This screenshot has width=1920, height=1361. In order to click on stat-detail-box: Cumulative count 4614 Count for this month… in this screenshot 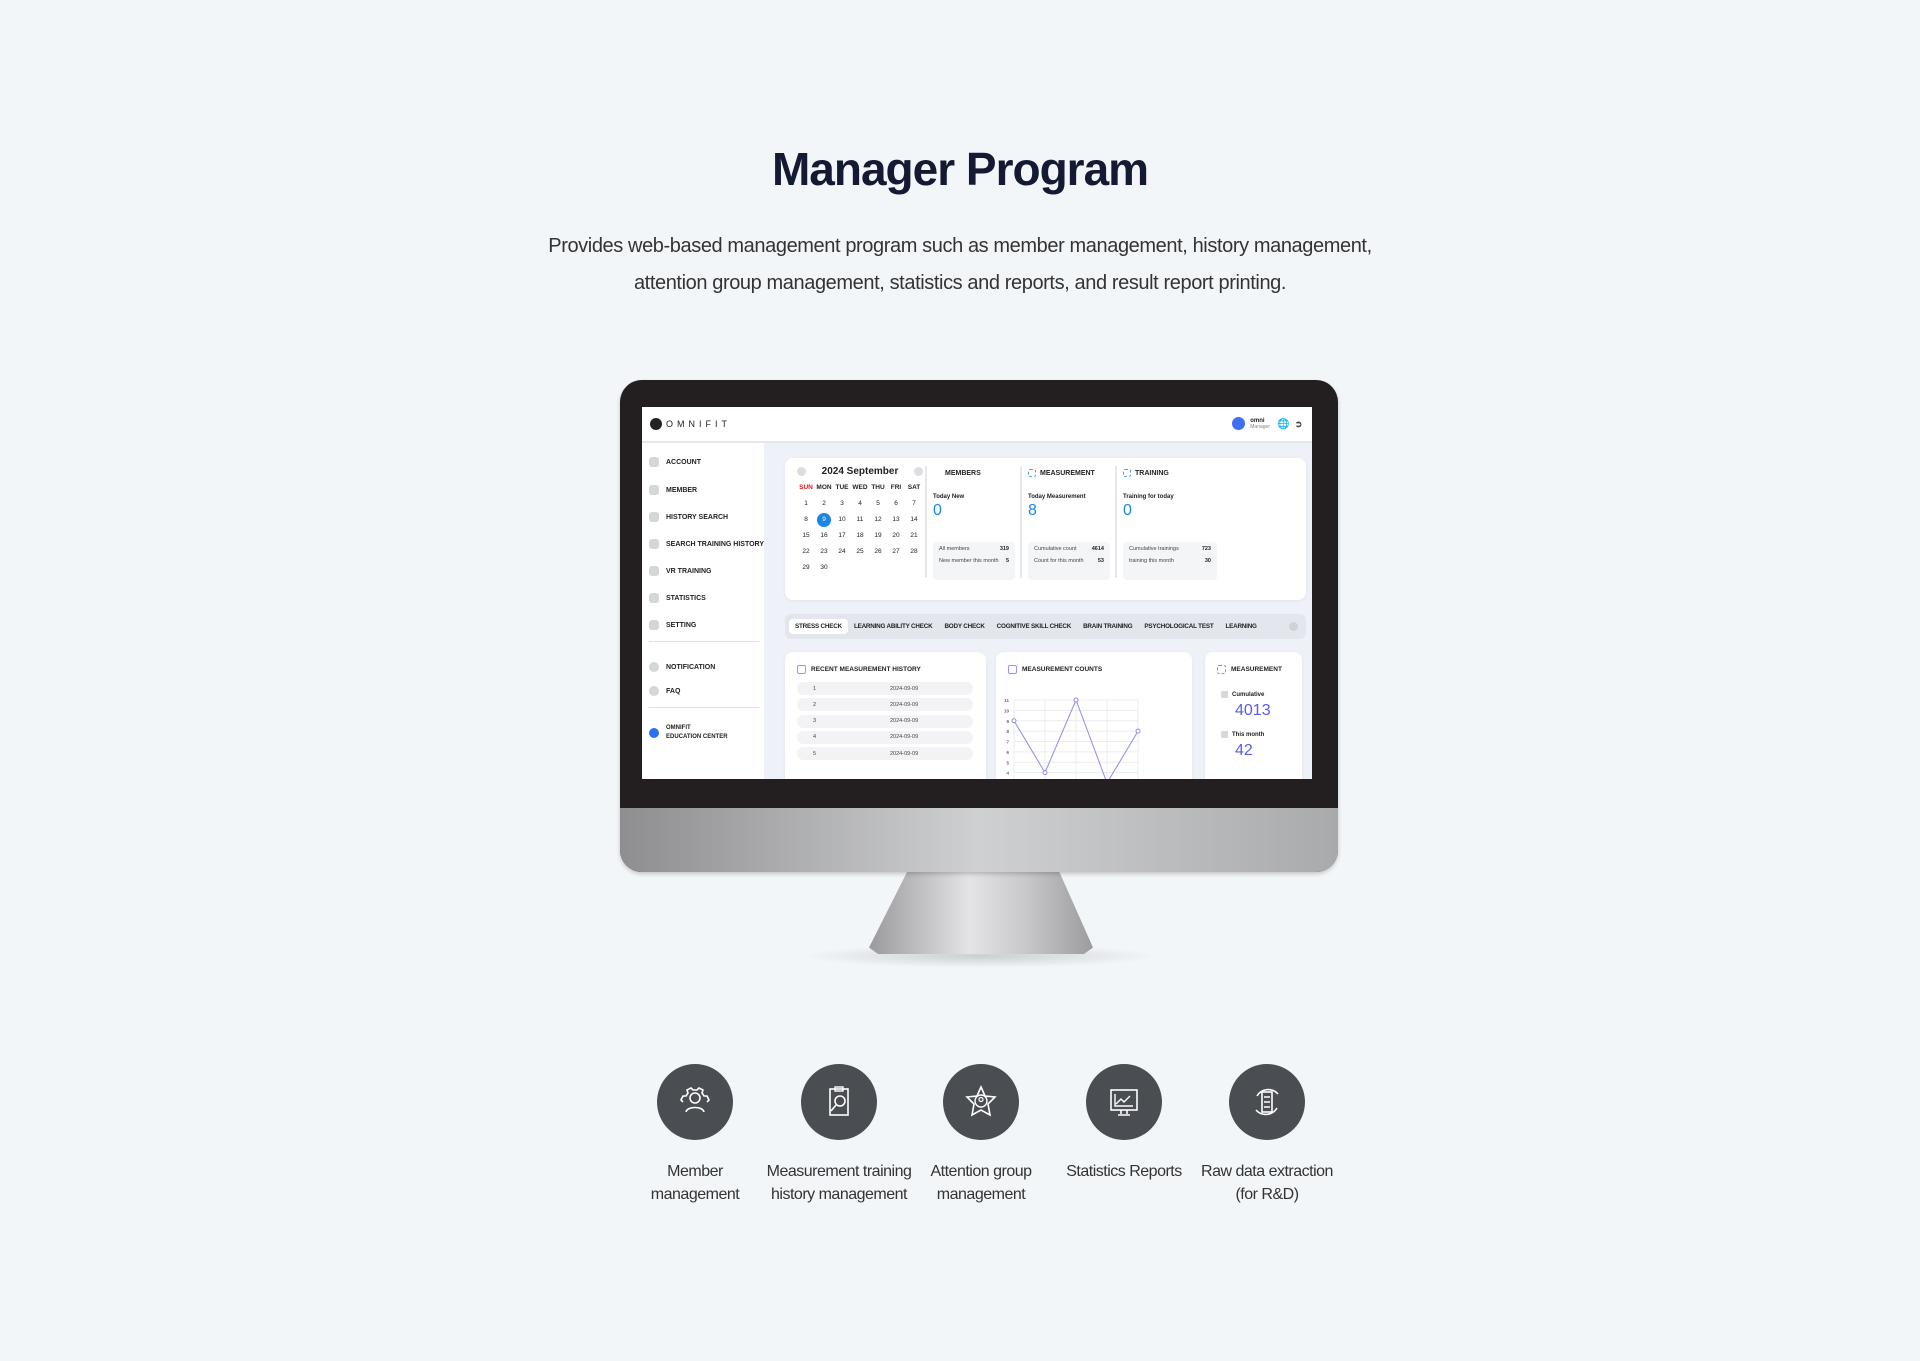, I will do `click(1069, 561)`.